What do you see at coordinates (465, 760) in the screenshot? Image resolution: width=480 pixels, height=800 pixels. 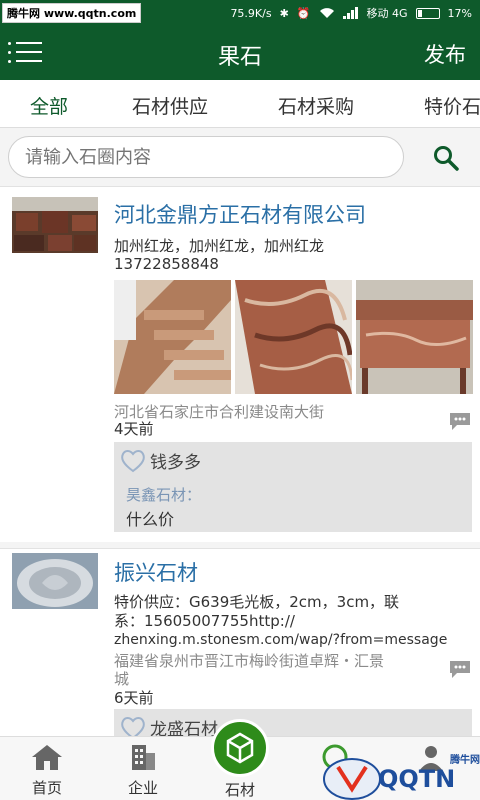 I see `watermark-subtext: 腾牛网` at bounding box center [465, 760].